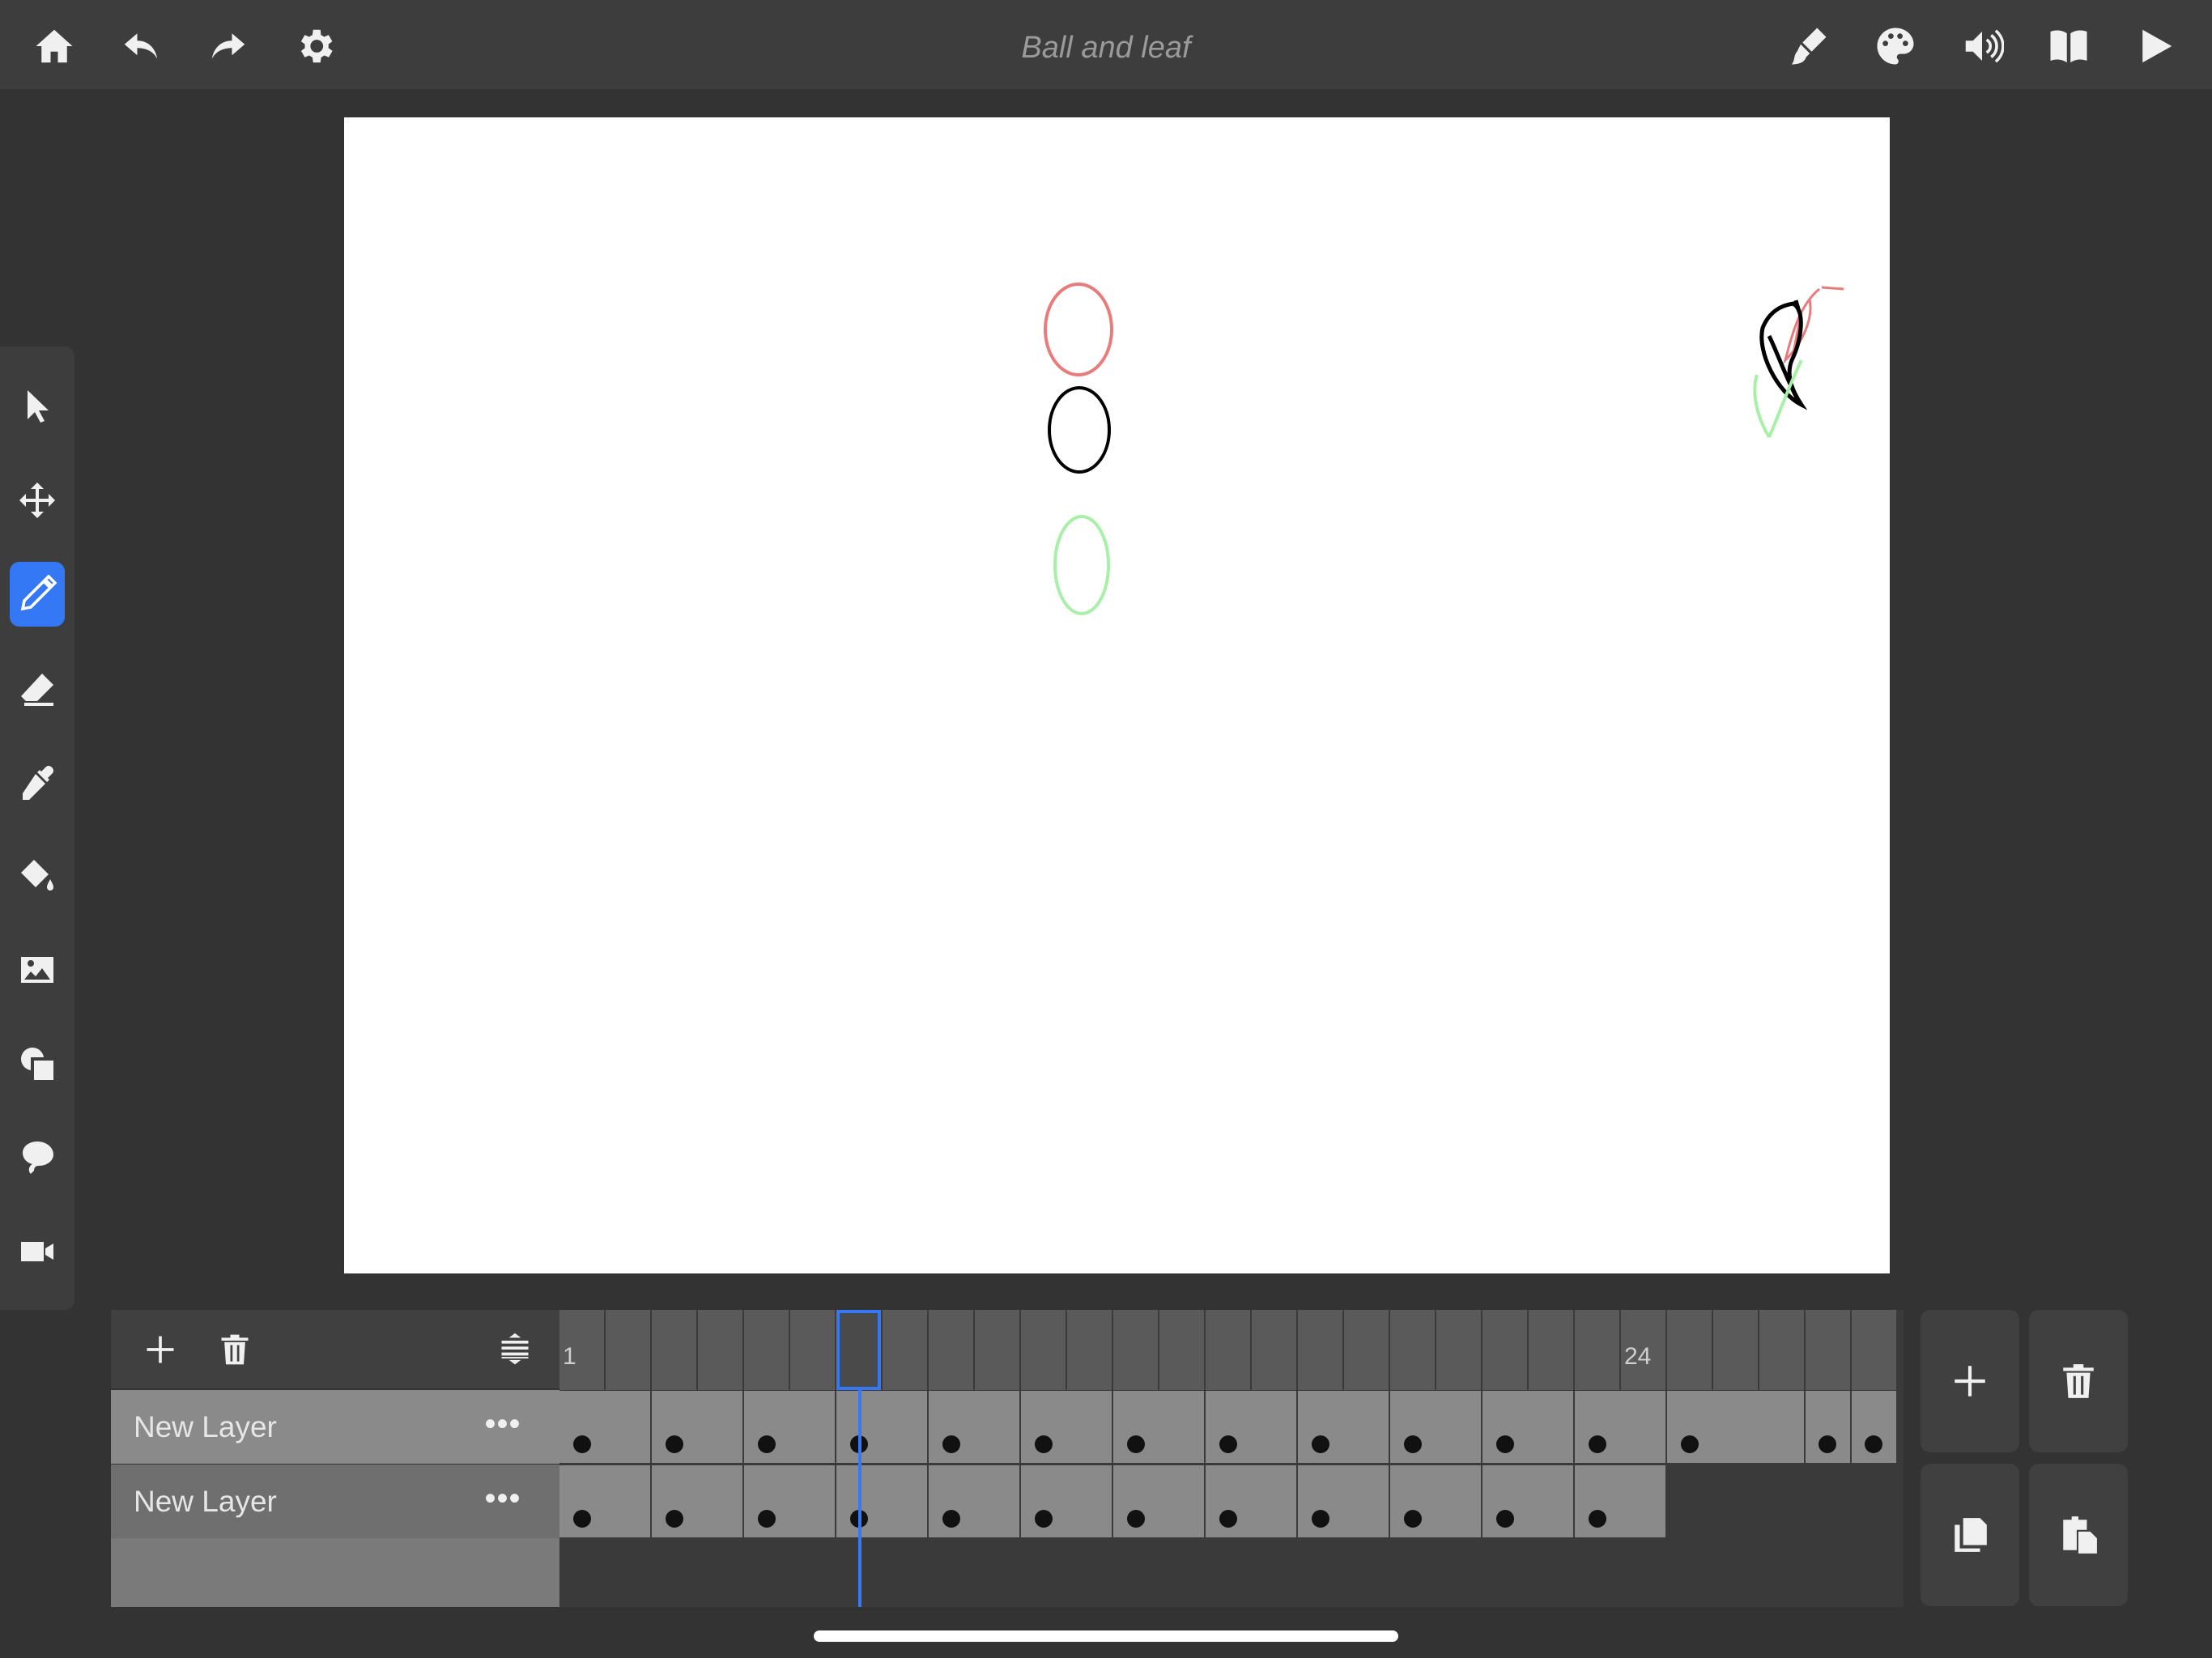  Describe the element at coordinates (1105, 48) in the screenshot. I see `document-title: Ball and leaf` at that location.